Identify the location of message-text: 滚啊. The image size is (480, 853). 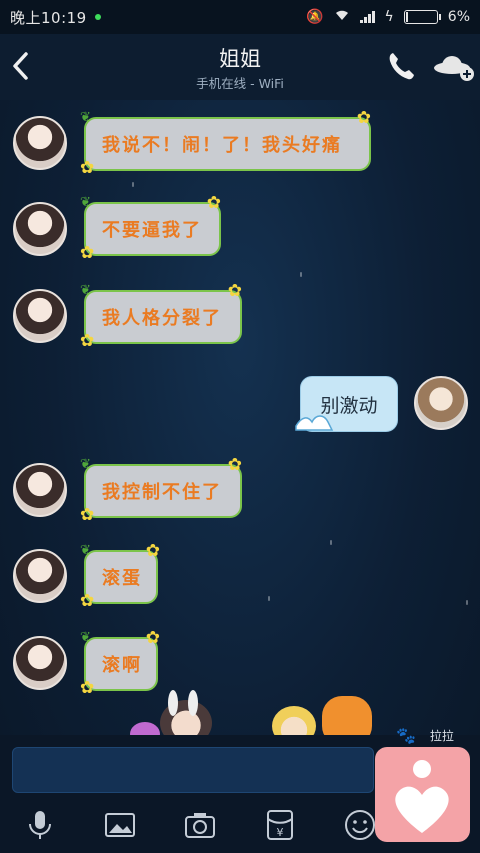
(122, 665).